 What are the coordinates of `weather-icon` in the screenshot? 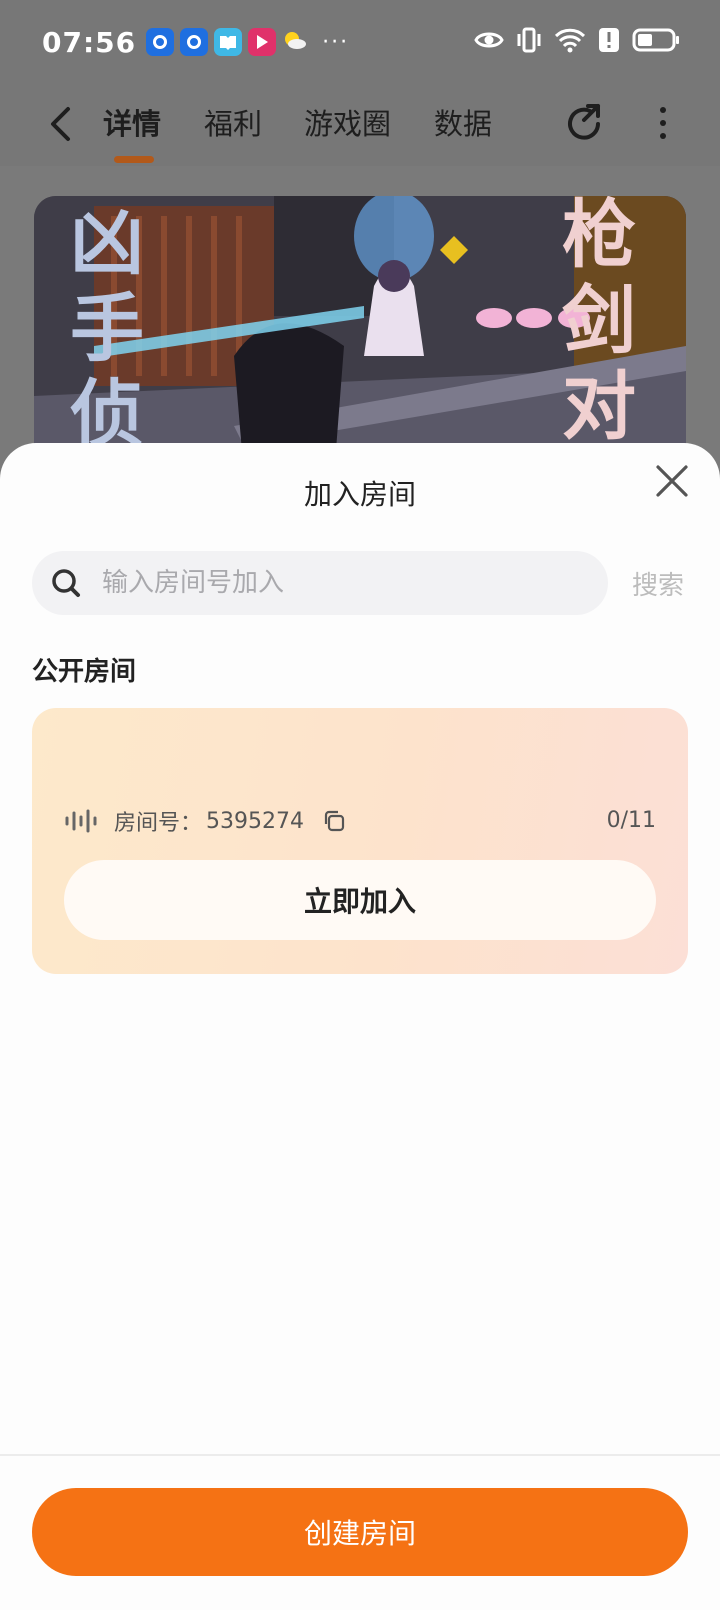 It's located at (295, 42).